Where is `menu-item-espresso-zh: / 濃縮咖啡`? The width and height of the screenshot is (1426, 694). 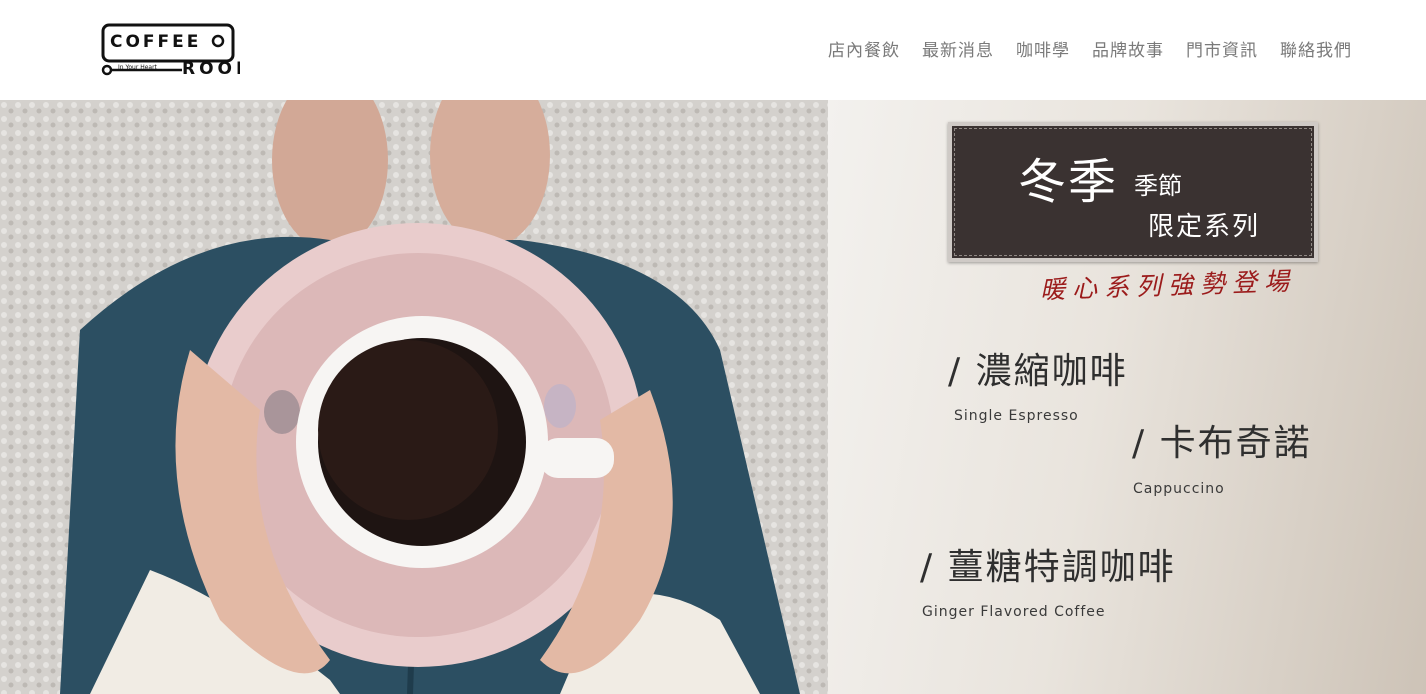 menu-item-espresso-zh: / 濃縮咖啡 is located at coordinates (1038, 371).